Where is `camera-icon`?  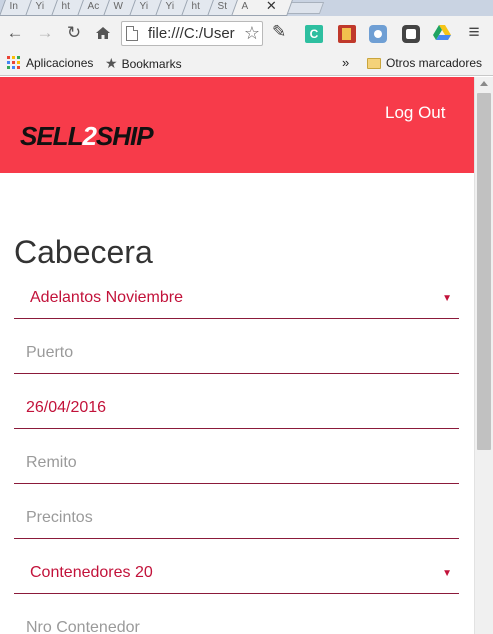
camera-icon is located at coordinates (378, 34).